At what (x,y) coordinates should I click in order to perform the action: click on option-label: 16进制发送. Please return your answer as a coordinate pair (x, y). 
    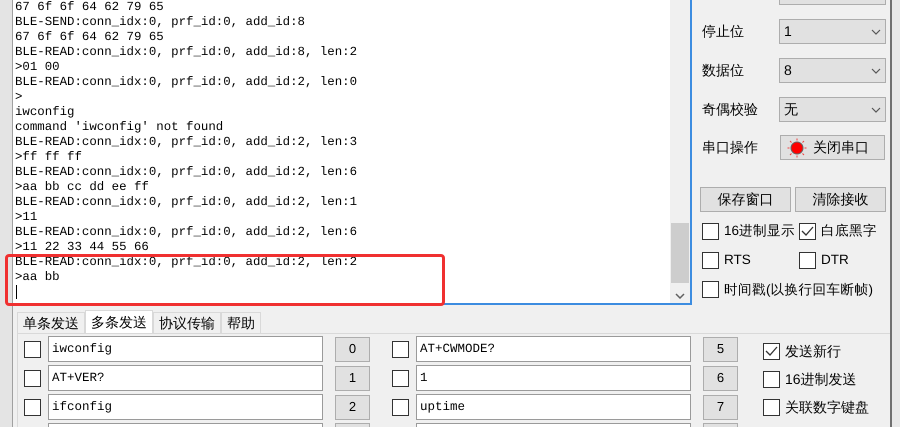
    Looking at the image, I should click on (821, 379).